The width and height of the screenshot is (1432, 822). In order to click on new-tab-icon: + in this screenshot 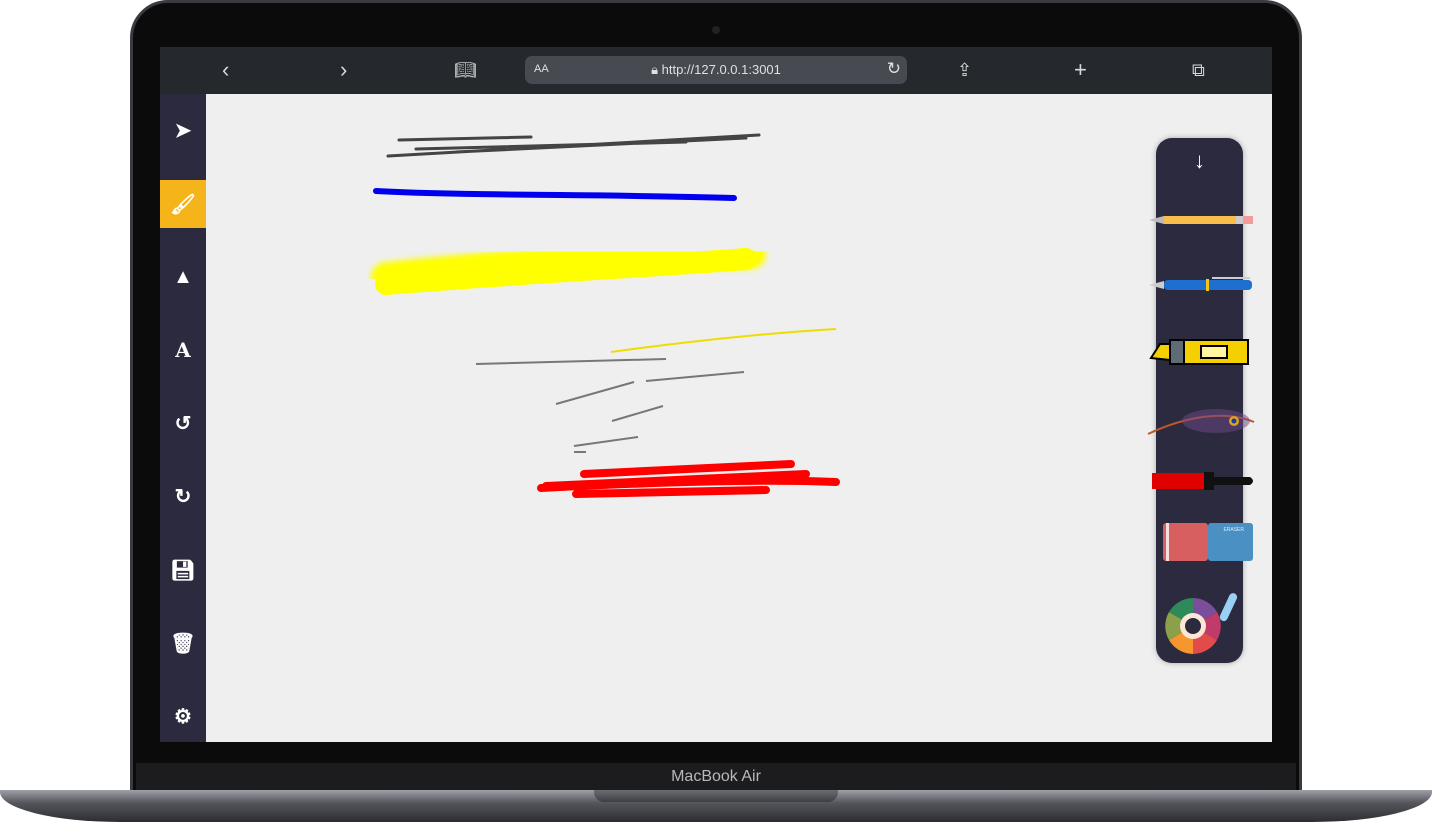, I will do `click(1080, 70)`.